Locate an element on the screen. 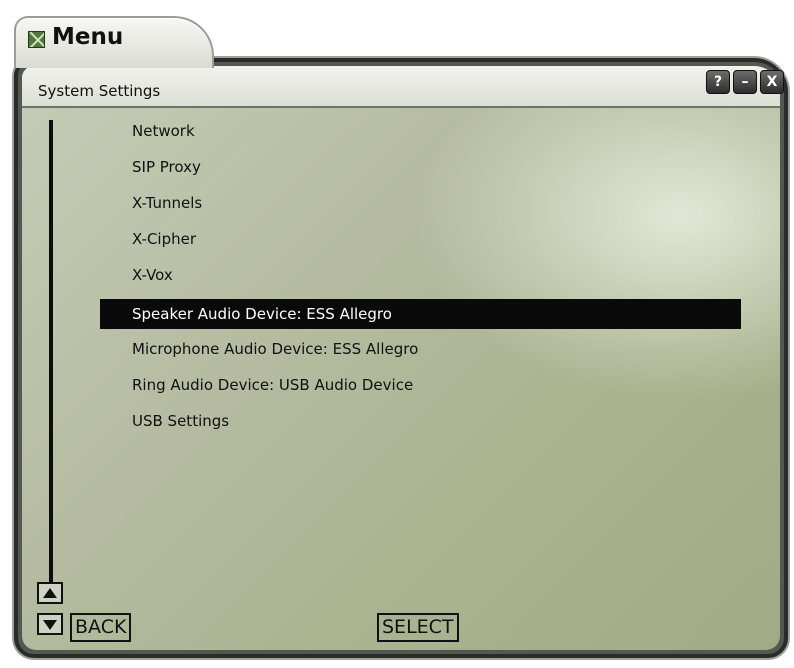 The width and height of the screenshot is (794, 668). section-title: System Settings is located at coordinates (99, 91).